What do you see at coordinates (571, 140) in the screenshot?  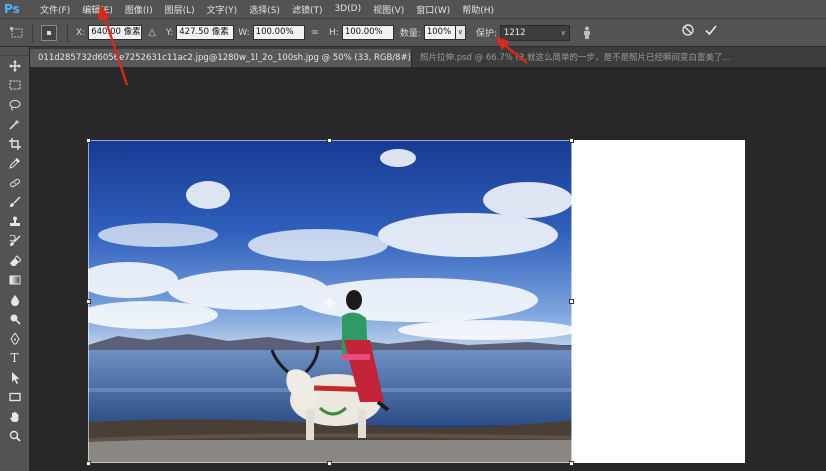 I see `transform-handle-top-right` at bounding box center [571, 140].